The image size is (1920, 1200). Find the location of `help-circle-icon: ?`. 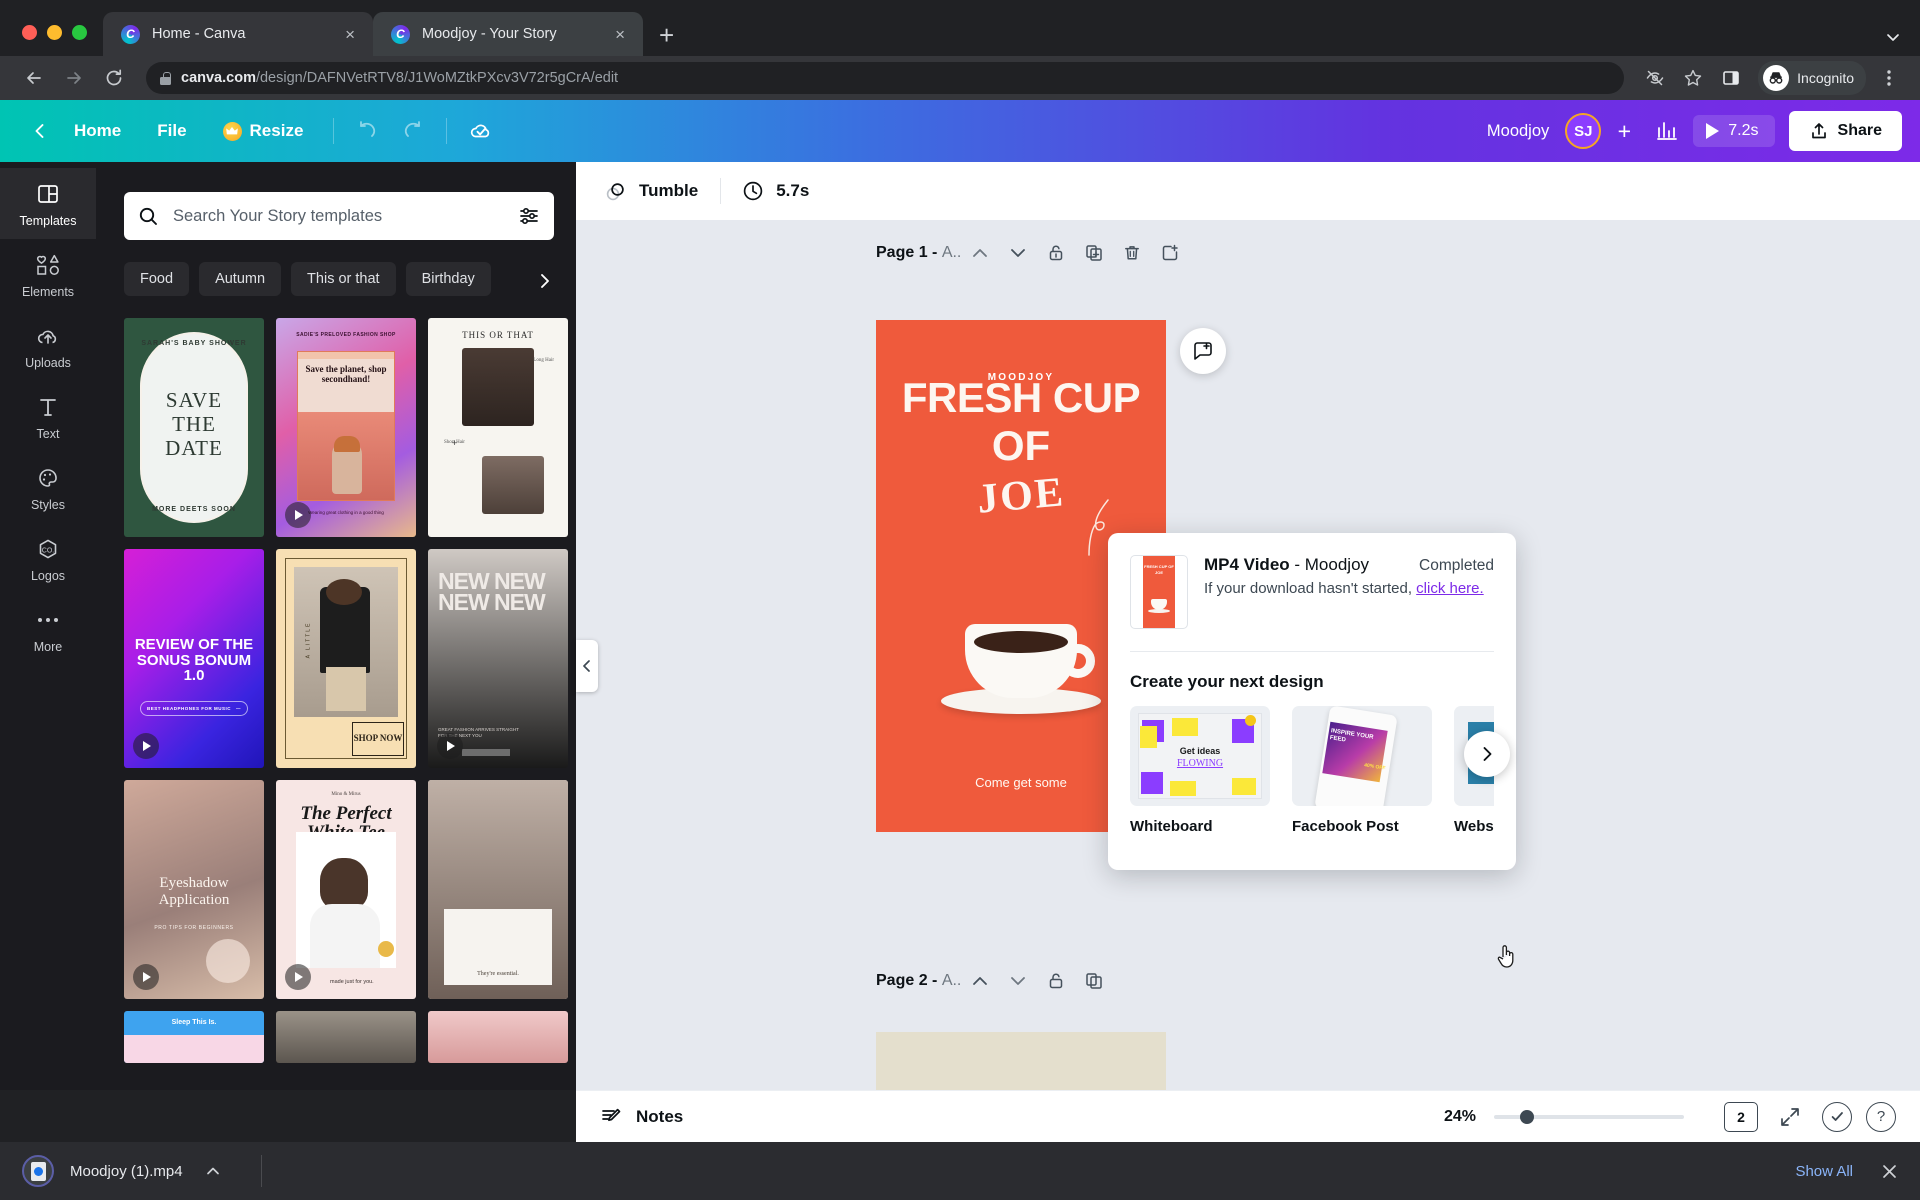

help-circle-icon: ? is located at coordinates (1881, 1116).